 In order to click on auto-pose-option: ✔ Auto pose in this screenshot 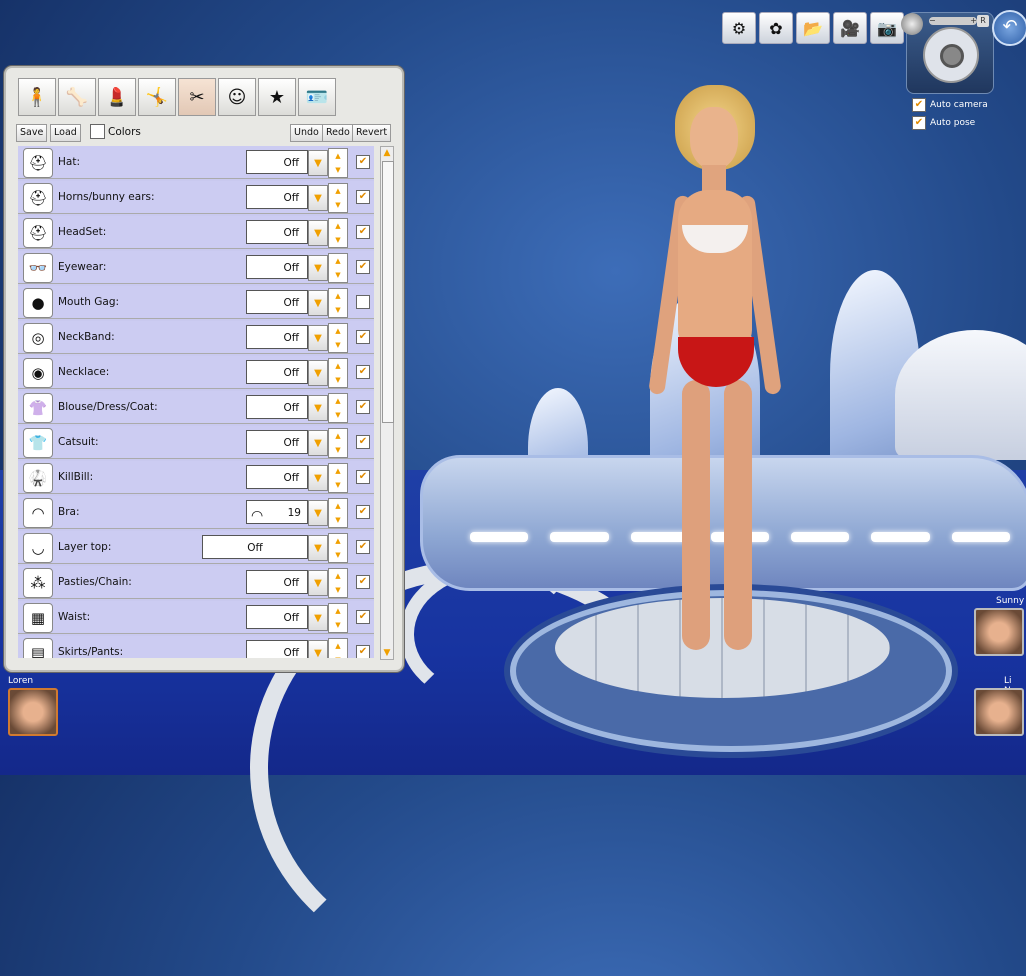, I will do `click(943, 123)`.